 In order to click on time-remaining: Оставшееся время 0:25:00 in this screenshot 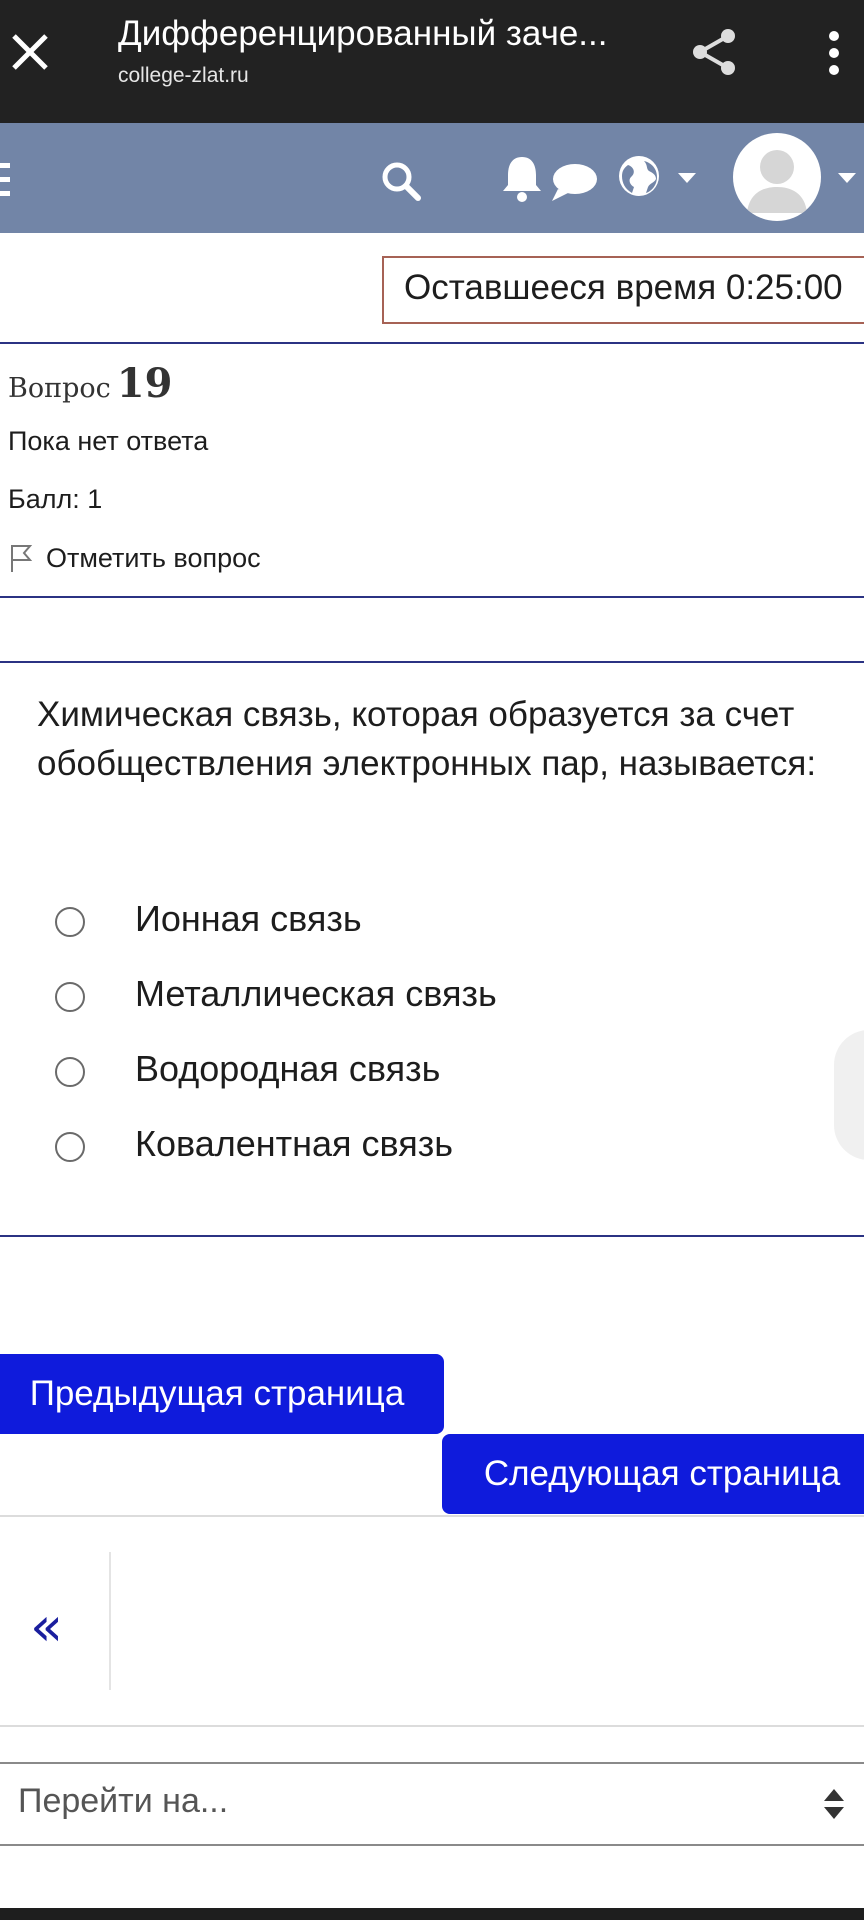, I will do `click(623, 290)`.